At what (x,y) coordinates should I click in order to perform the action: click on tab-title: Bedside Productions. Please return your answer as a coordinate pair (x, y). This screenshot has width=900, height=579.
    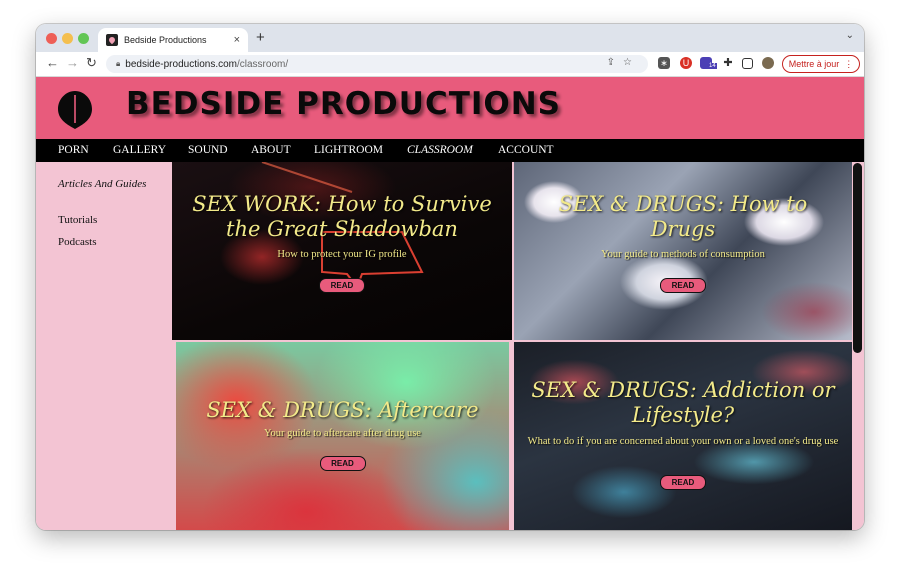
    Looking at the image, I should click on (165, 40).